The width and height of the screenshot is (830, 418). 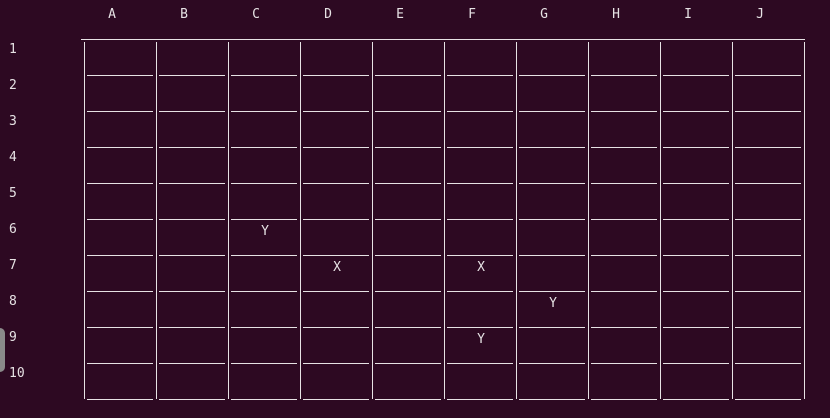 What do you see at coordinates (553, 303) in the screenshot?
I see `cell-mark-g8: Y` at bounding box center [553, 303].